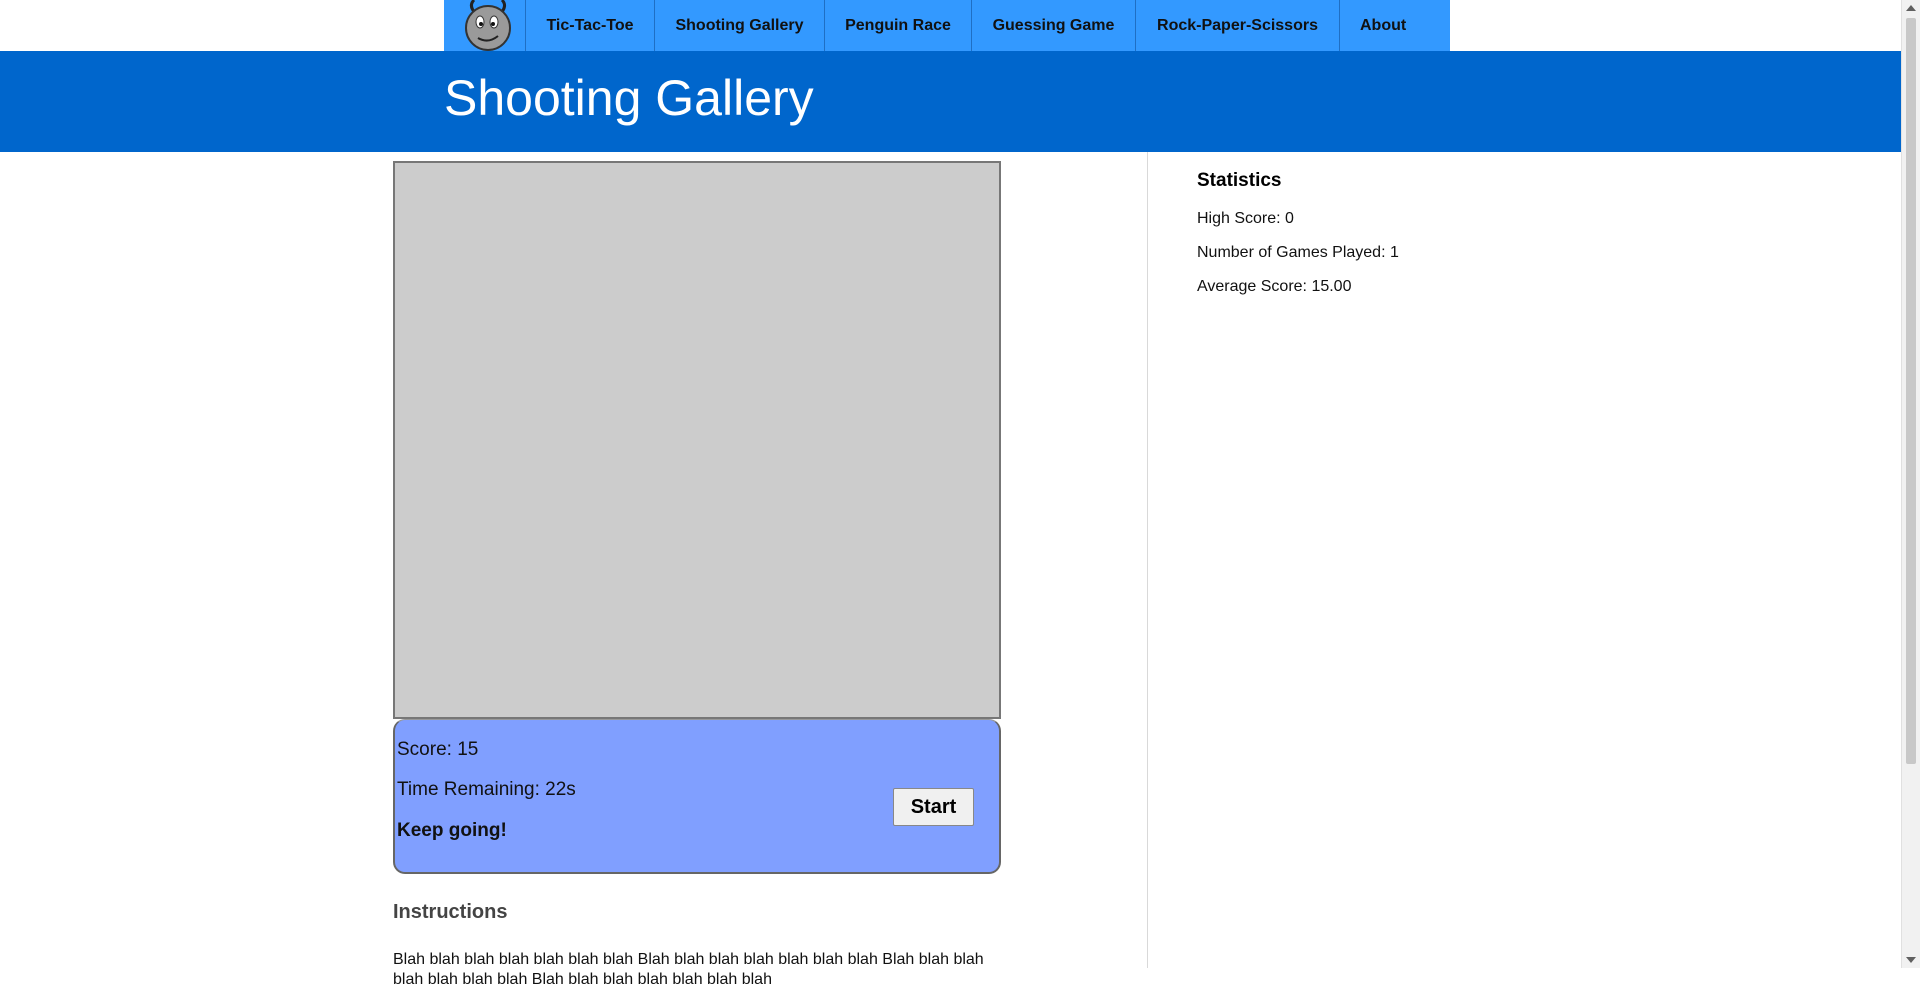 This screenshot has width=1920, height=990. I want to click on column-divider, so click(1147, 560).